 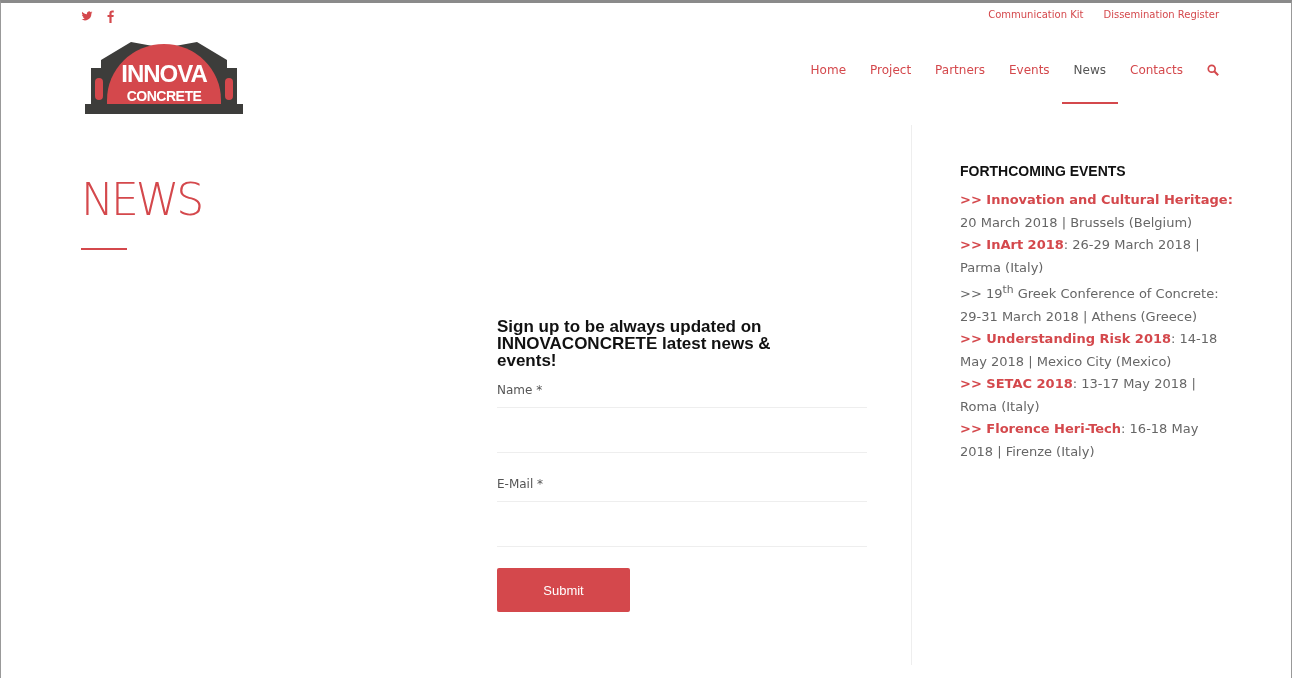 I want to click on event-link: >> Innovation and Cultural Heritage:, so click(x=1096, y=199).